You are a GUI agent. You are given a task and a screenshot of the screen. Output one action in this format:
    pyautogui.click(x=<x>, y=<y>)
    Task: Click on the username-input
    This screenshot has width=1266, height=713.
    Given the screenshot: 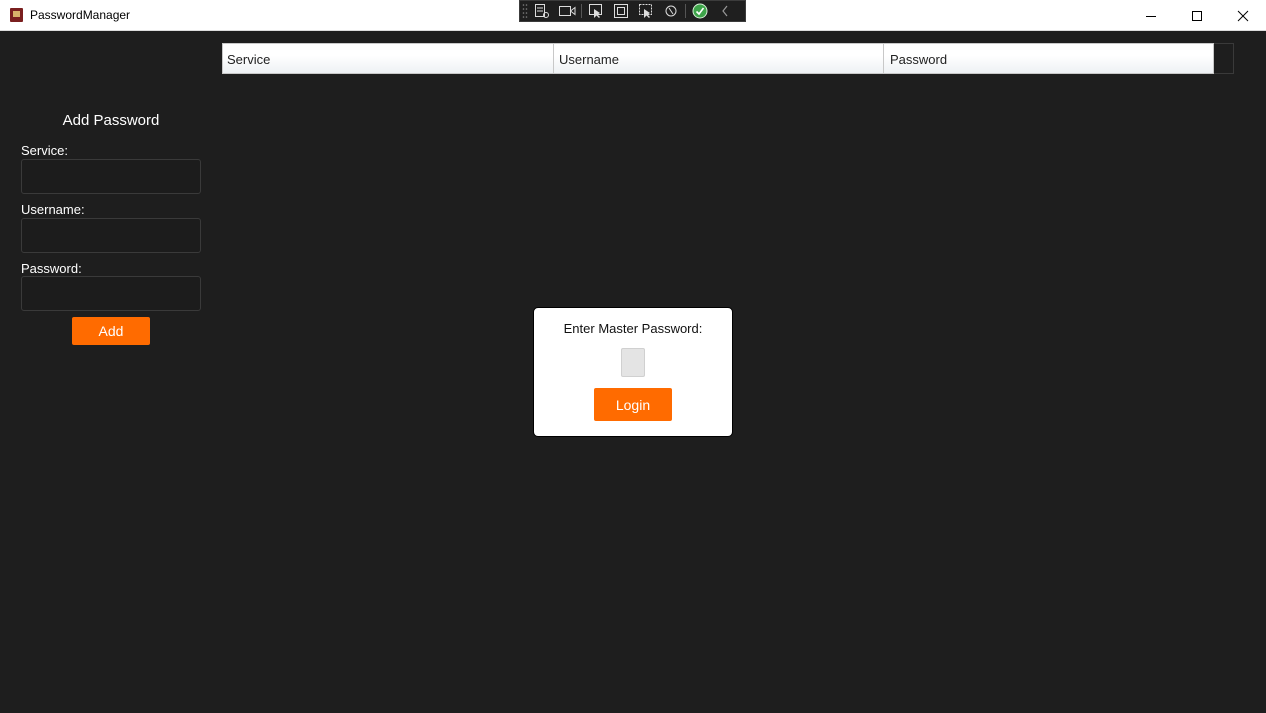 What is the action you would take?
    pyautogui.click(x=111, y=235)
    